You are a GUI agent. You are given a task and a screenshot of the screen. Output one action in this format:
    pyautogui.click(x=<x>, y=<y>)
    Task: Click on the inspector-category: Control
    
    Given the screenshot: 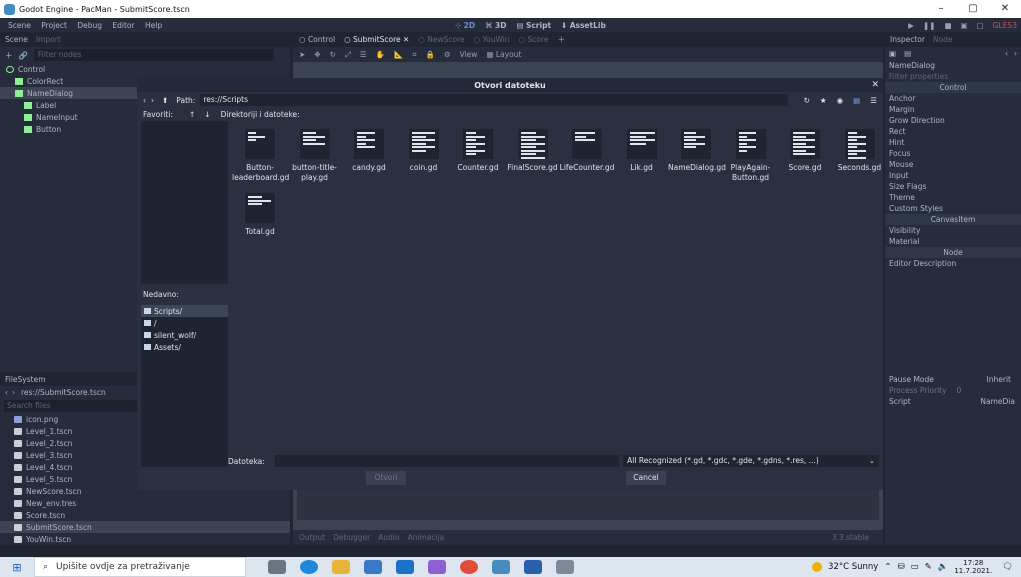 What is the action you would take?
    pyautogui.click(x=953, y=87)
    